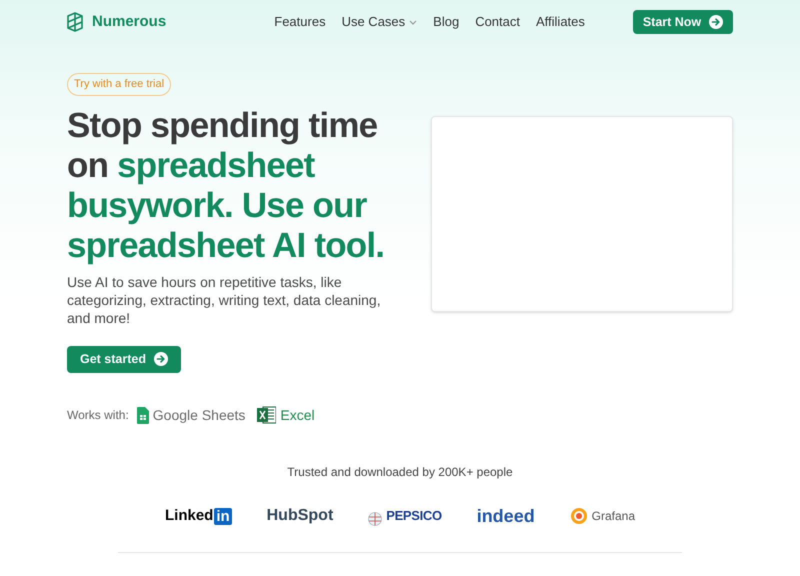 The image size is (800, 576). Describe the element at coordinates (446, 22) in the screenshot. I see `nav-link: Blog` at that location.